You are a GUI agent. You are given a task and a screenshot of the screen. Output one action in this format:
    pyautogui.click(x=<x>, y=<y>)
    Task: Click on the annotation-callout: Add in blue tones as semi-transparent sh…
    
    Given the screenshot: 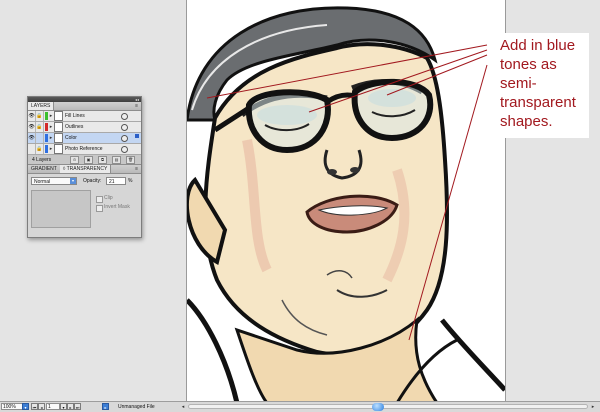 What is the action you would take?
    pyautogui.click(x=542, y=85)
    